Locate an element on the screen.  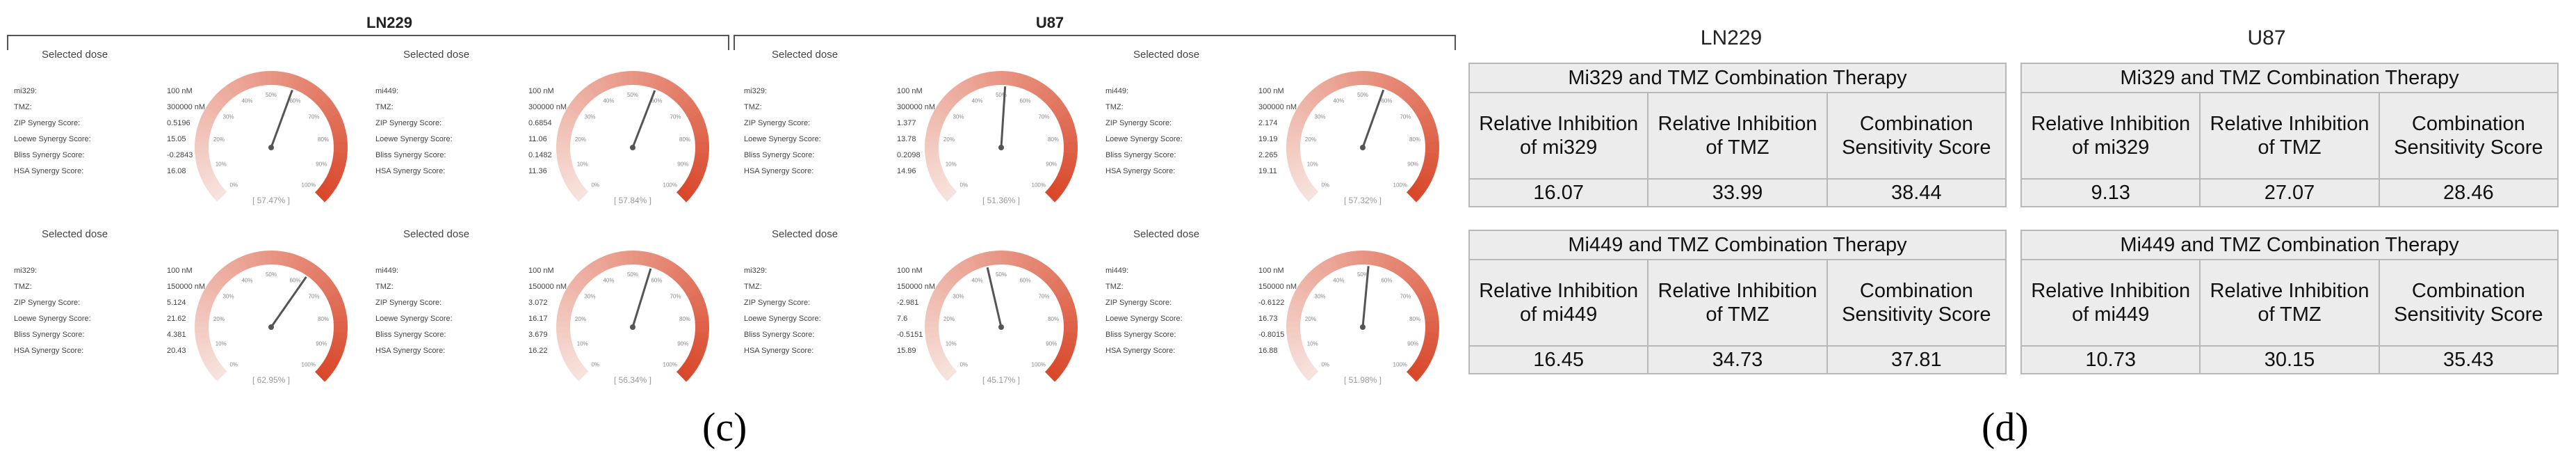
header-combination-sensitivity: Combination Sensitivity Score is located at coordinates (2468, 303).